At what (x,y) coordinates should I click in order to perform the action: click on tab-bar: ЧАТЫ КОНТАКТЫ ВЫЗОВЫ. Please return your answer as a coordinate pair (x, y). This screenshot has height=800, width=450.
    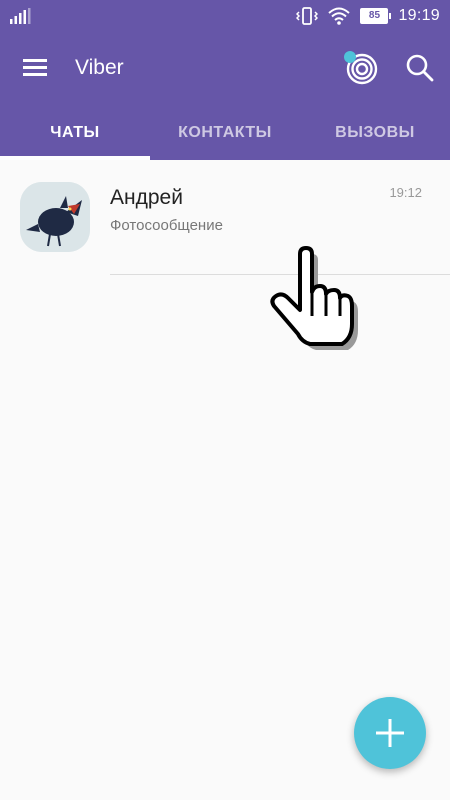
    Looking at the image, I should click on (225, 137).